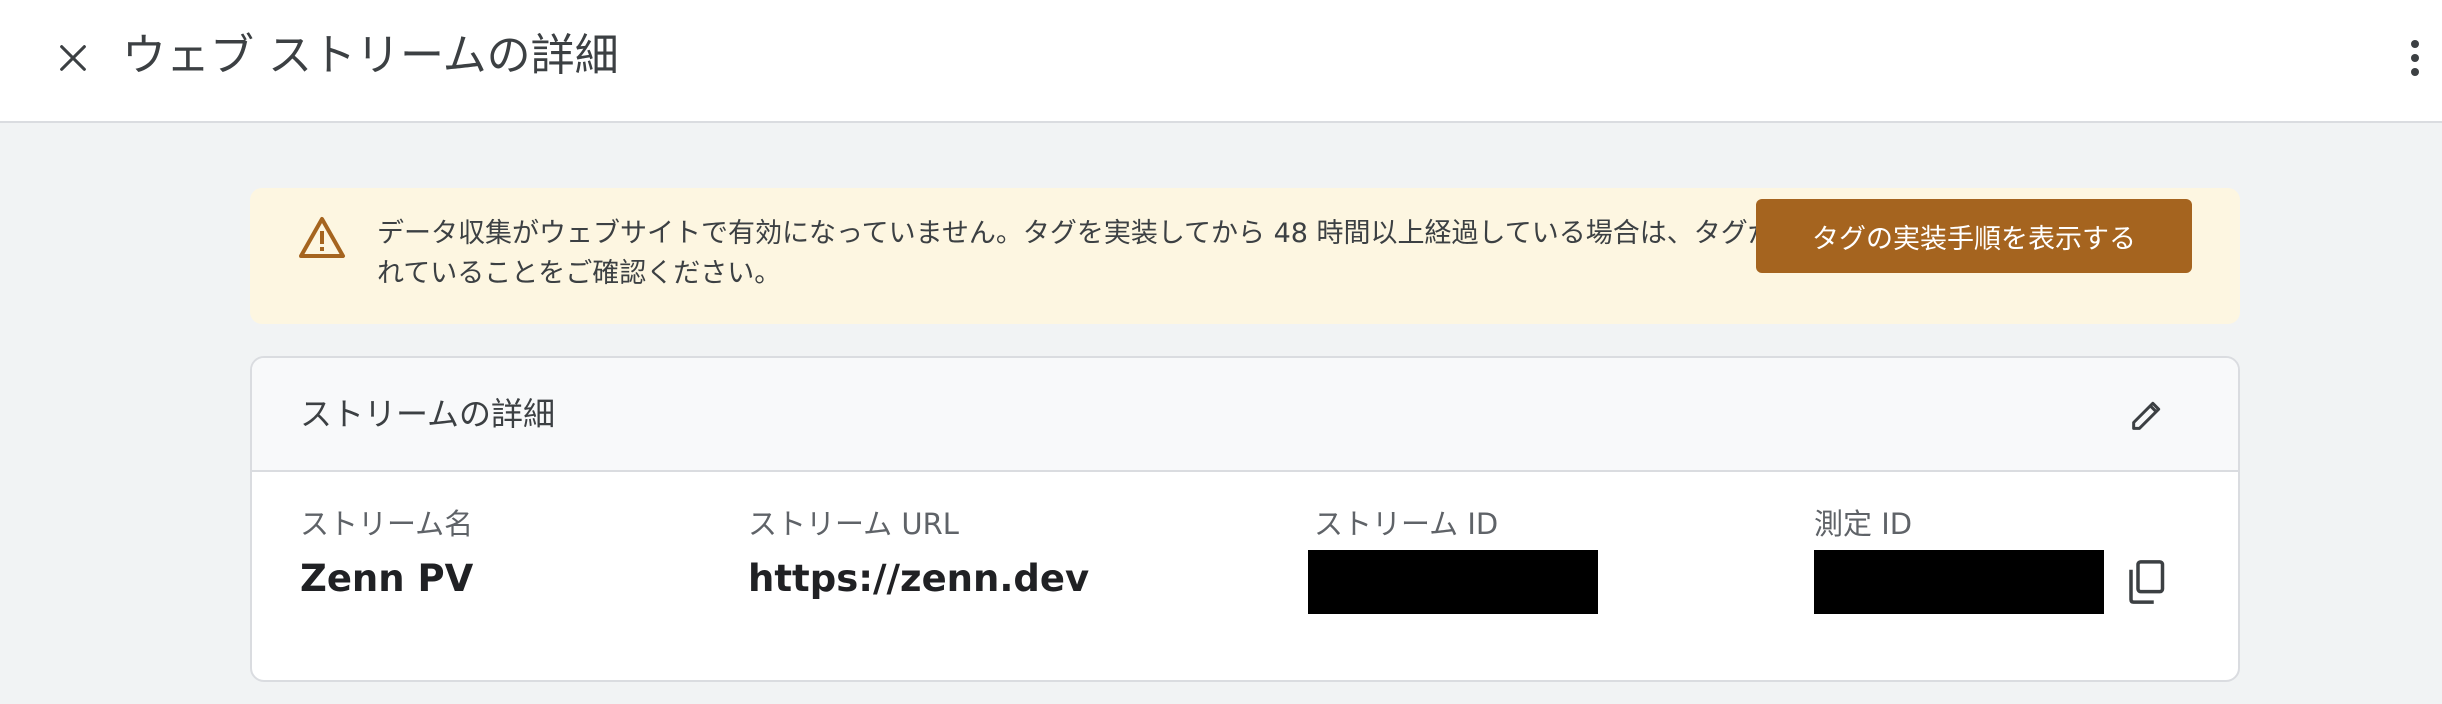  What do you see at coordinates (1974, 236) in the screenshot?
I see `show-tag-instructions-button: タグの実装手順を表示する` at bounding box center [1974, 236].